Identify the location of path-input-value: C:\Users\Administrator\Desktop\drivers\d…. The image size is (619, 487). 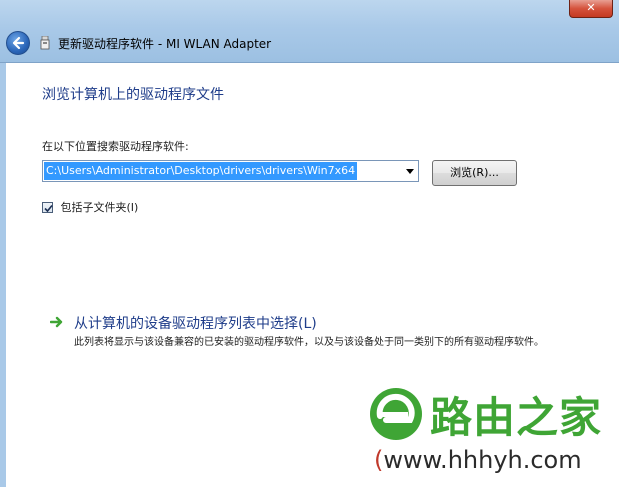
(201, 171).